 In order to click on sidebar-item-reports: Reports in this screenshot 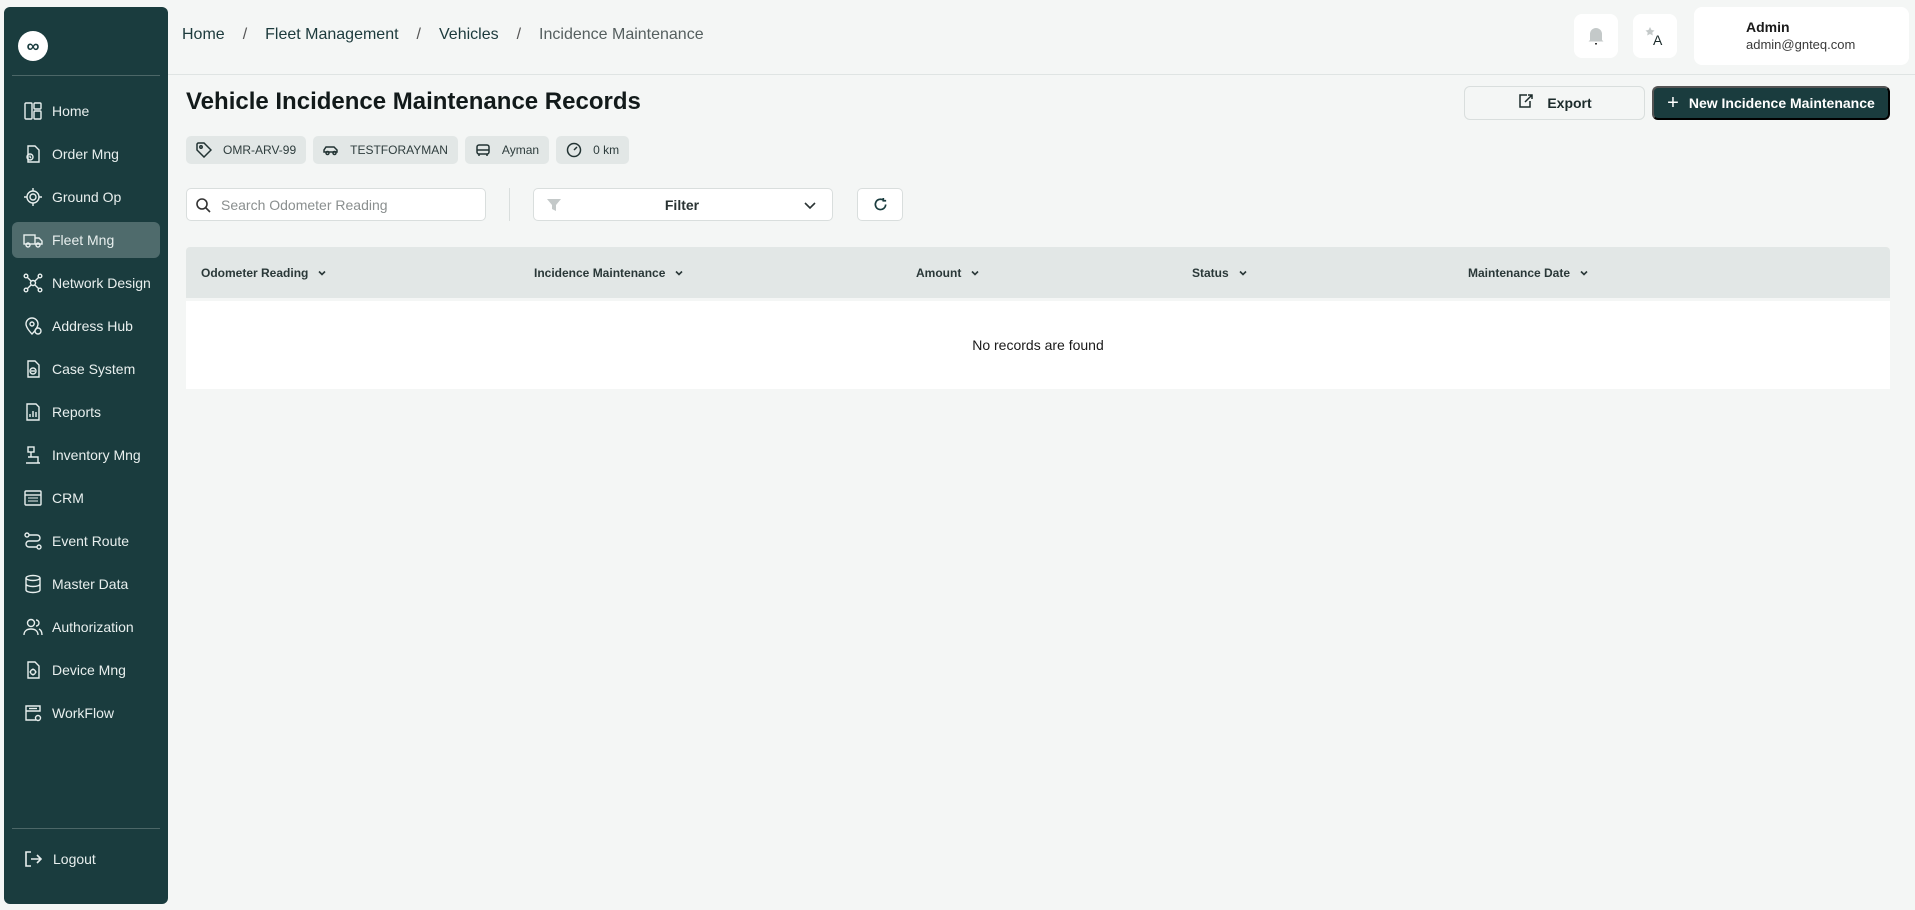, I will do `click(86, 412)`.